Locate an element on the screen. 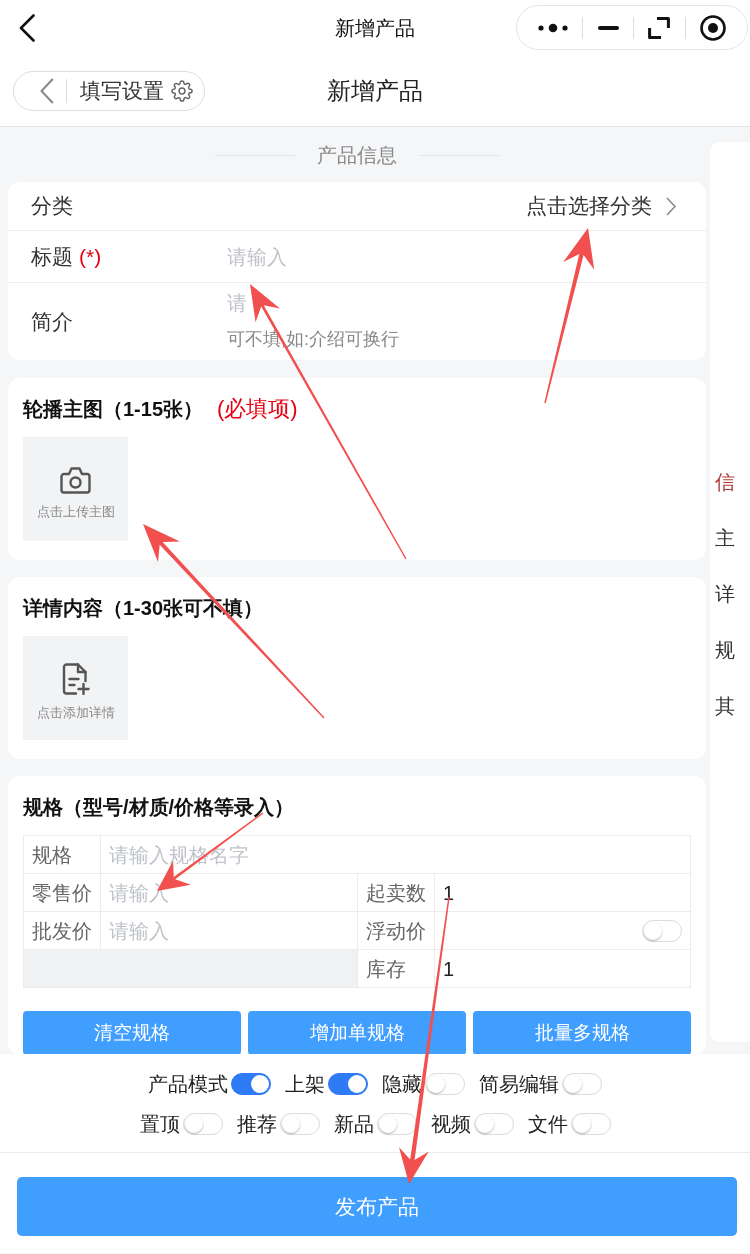 The height and width of the screenshot is (1254, 750). toggle-label: 产品模式 is located at coordinates (188, 1084).